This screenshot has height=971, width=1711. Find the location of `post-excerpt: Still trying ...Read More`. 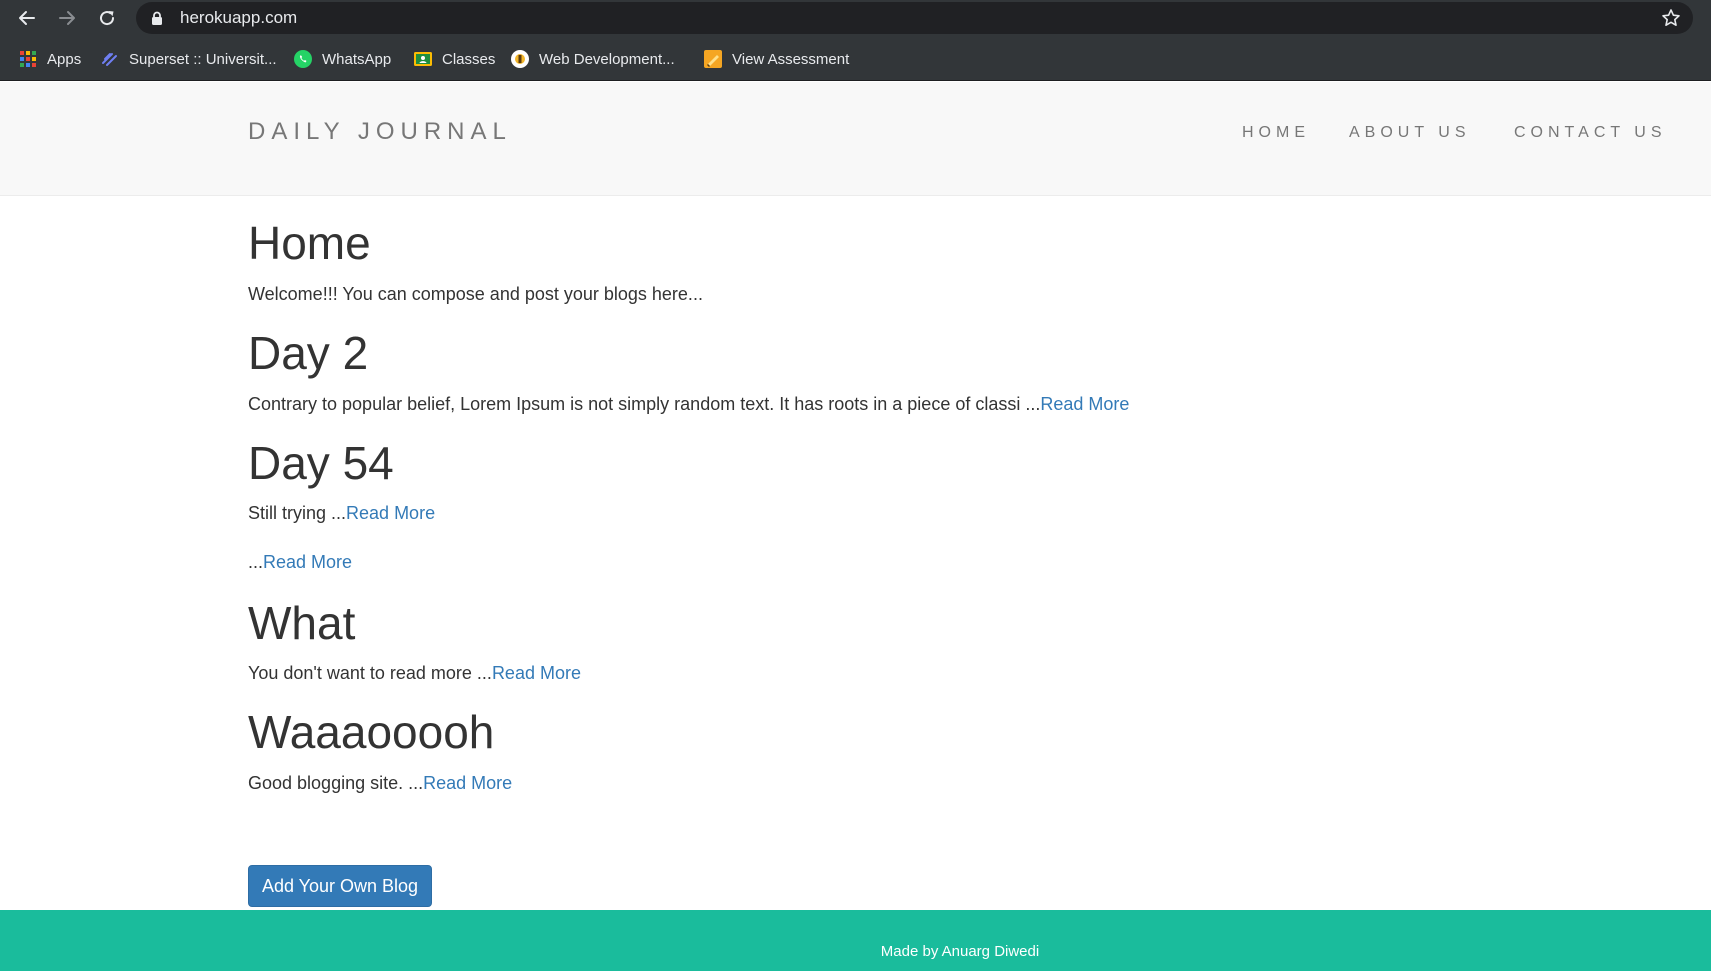

post-excerpt: Still trying ...Read More is located at coordinates (855, 513).